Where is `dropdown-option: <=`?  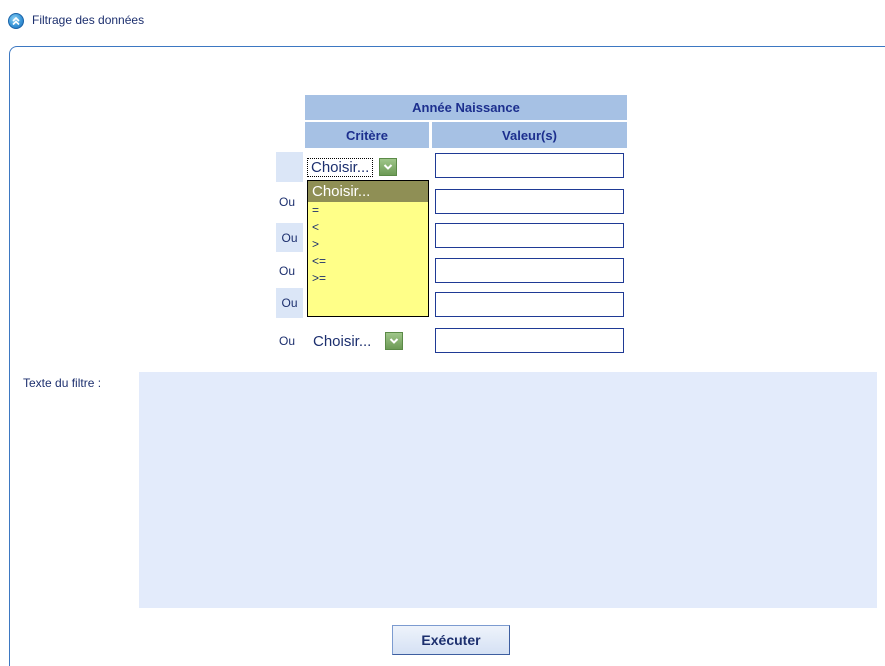 dropdown-option: <= is located at coordinates (368, 261).